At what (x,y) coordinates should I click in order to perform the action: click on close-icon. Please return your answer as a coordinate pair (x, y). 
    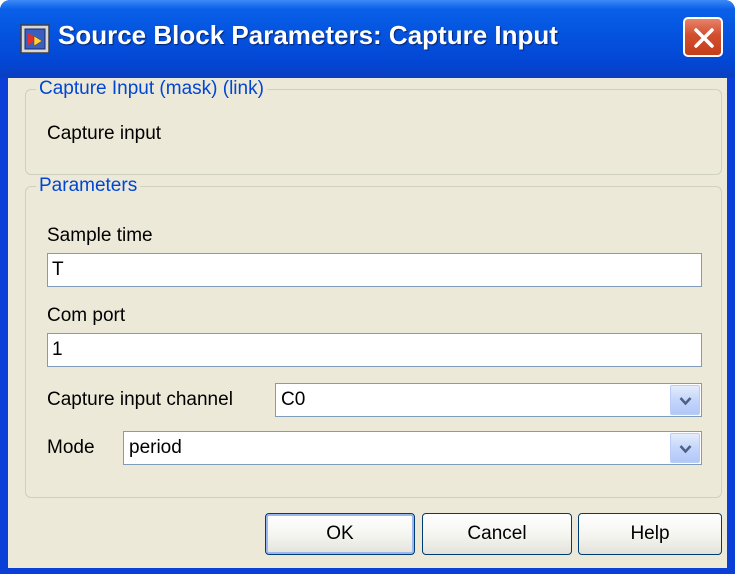
    Looking at the image, I should click on (704, 38).